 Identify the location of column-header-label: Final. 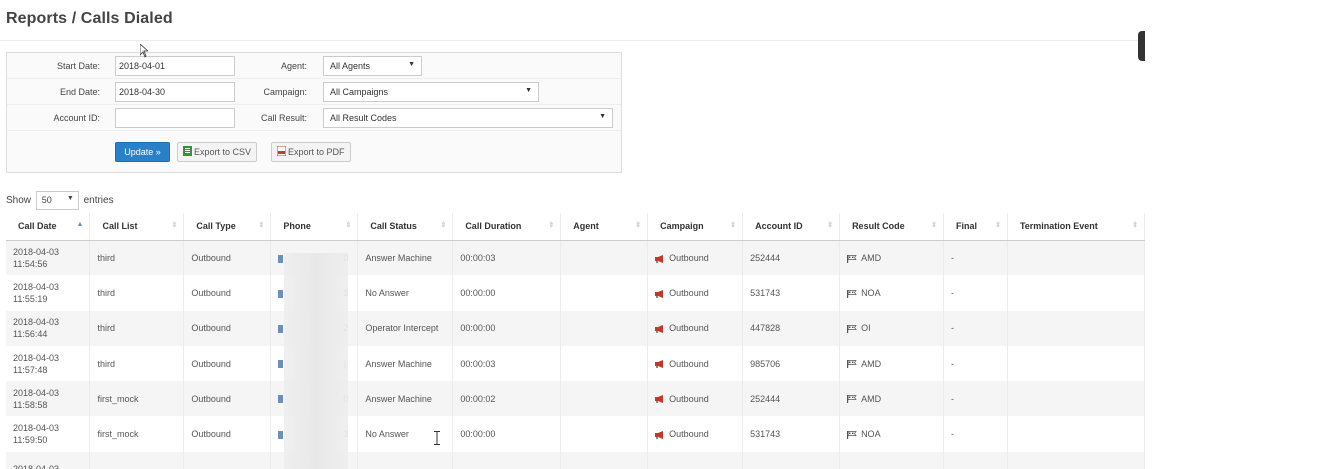
(967, 226).